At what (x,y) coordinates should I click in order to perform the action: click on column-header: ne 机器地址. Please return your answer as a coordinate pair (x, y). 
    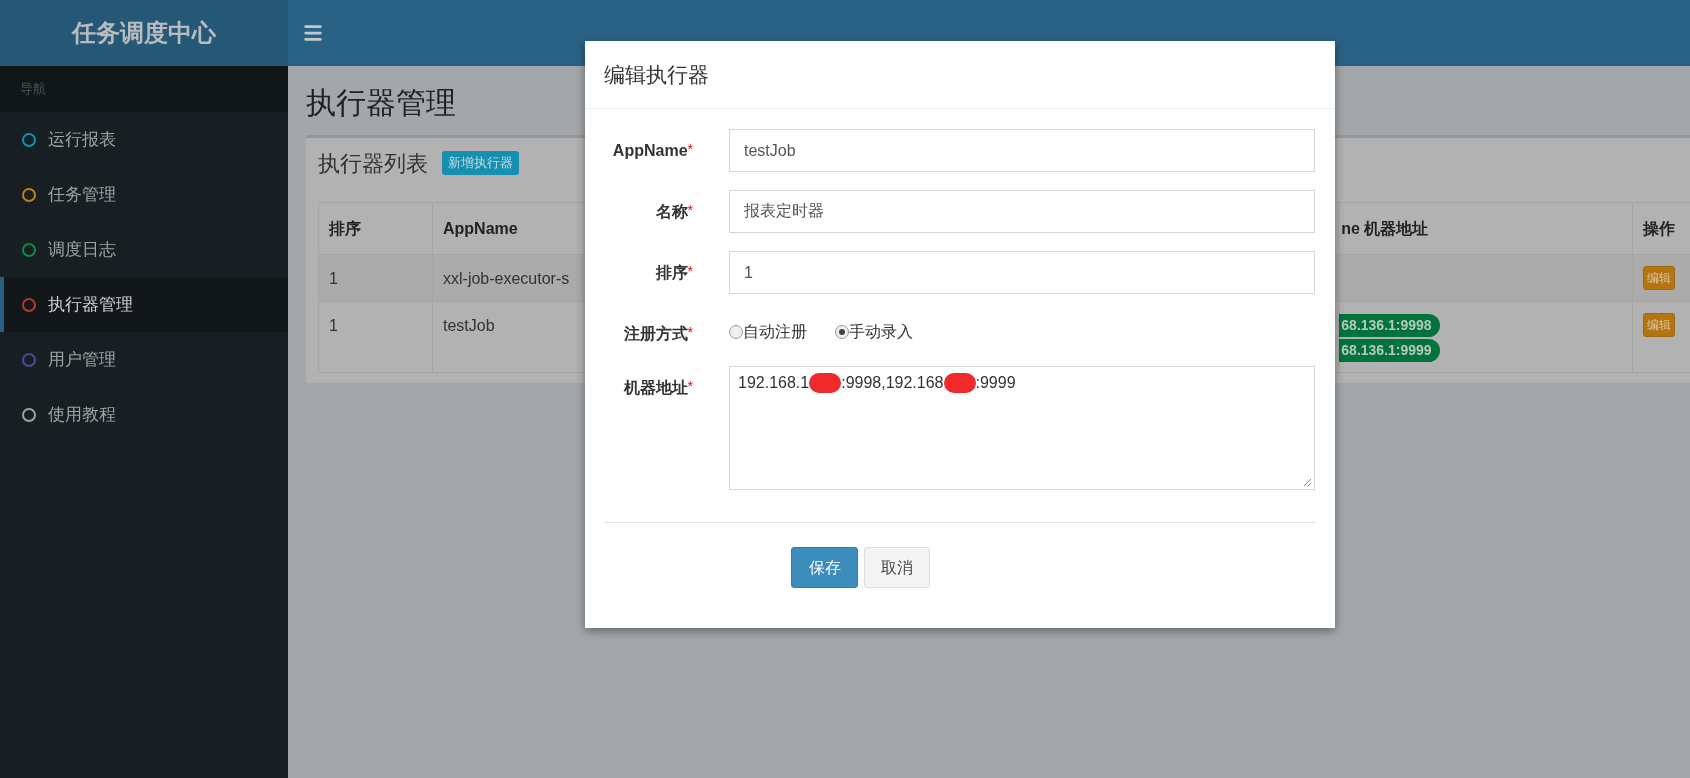
    Looking at the image, I should click on (1486, 228).